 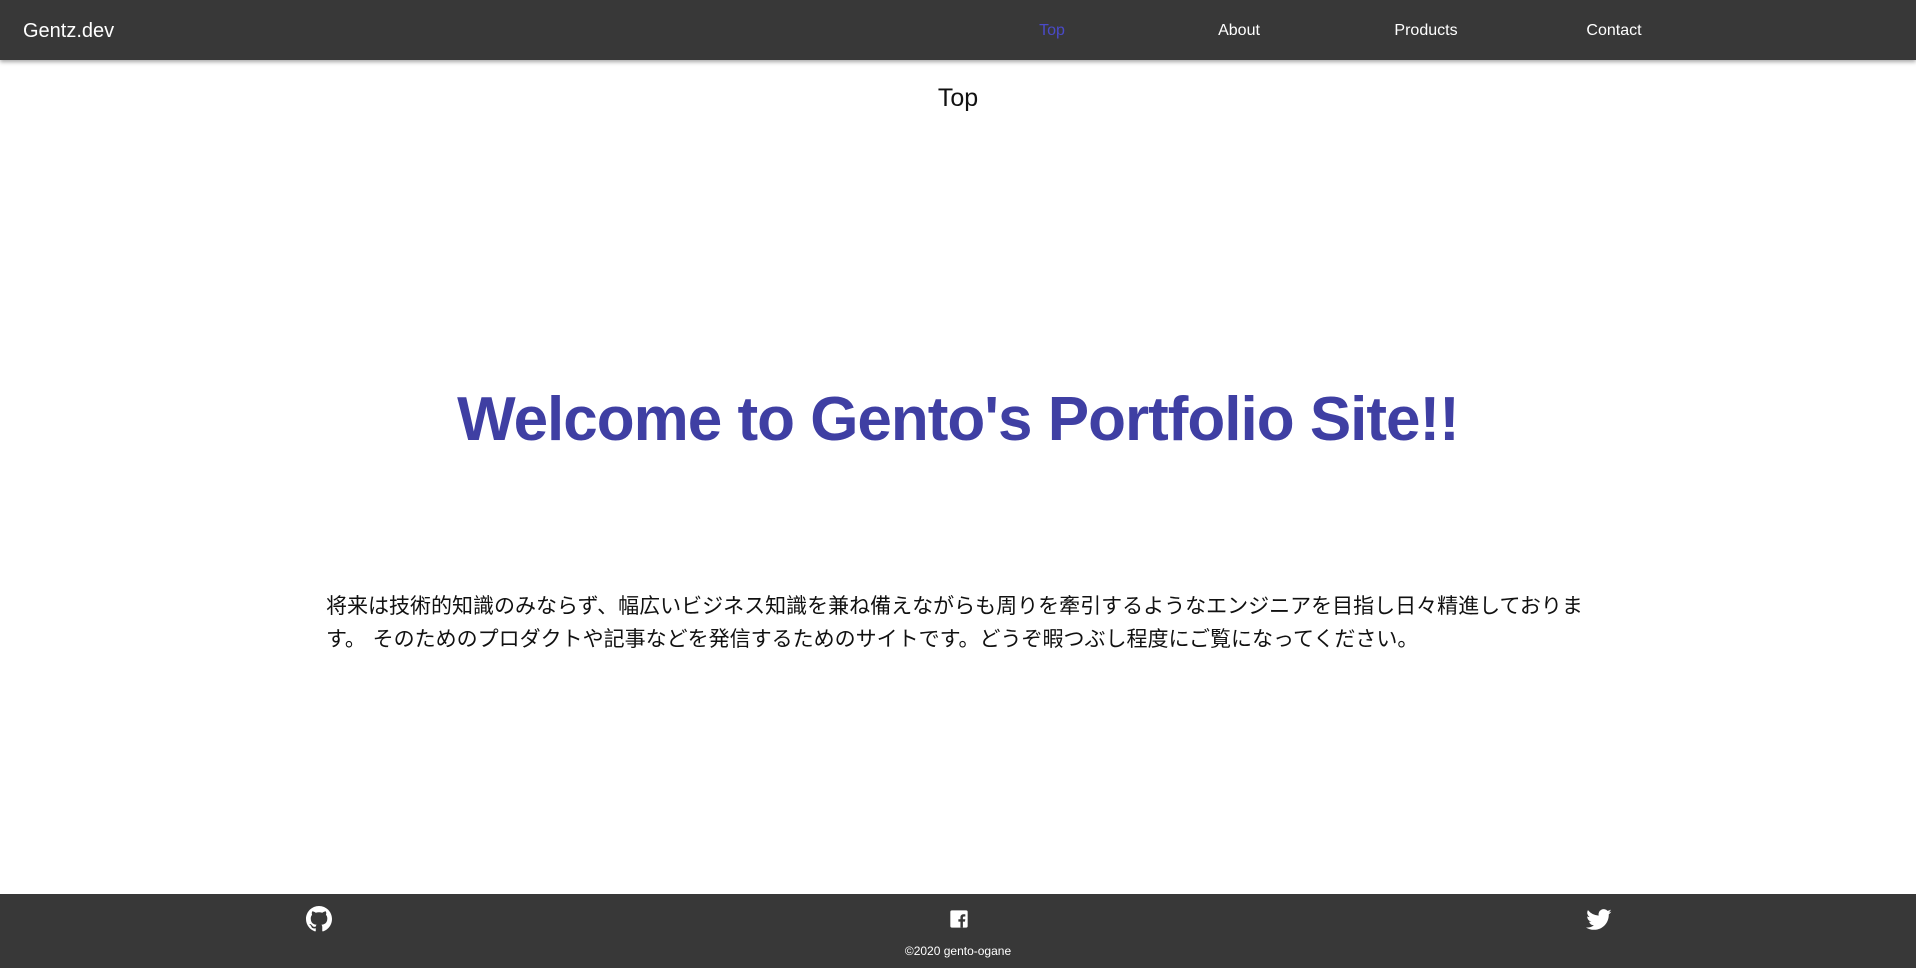 I want to click on footer: ©2020 gento-ogane, so click(x=958, y=931).